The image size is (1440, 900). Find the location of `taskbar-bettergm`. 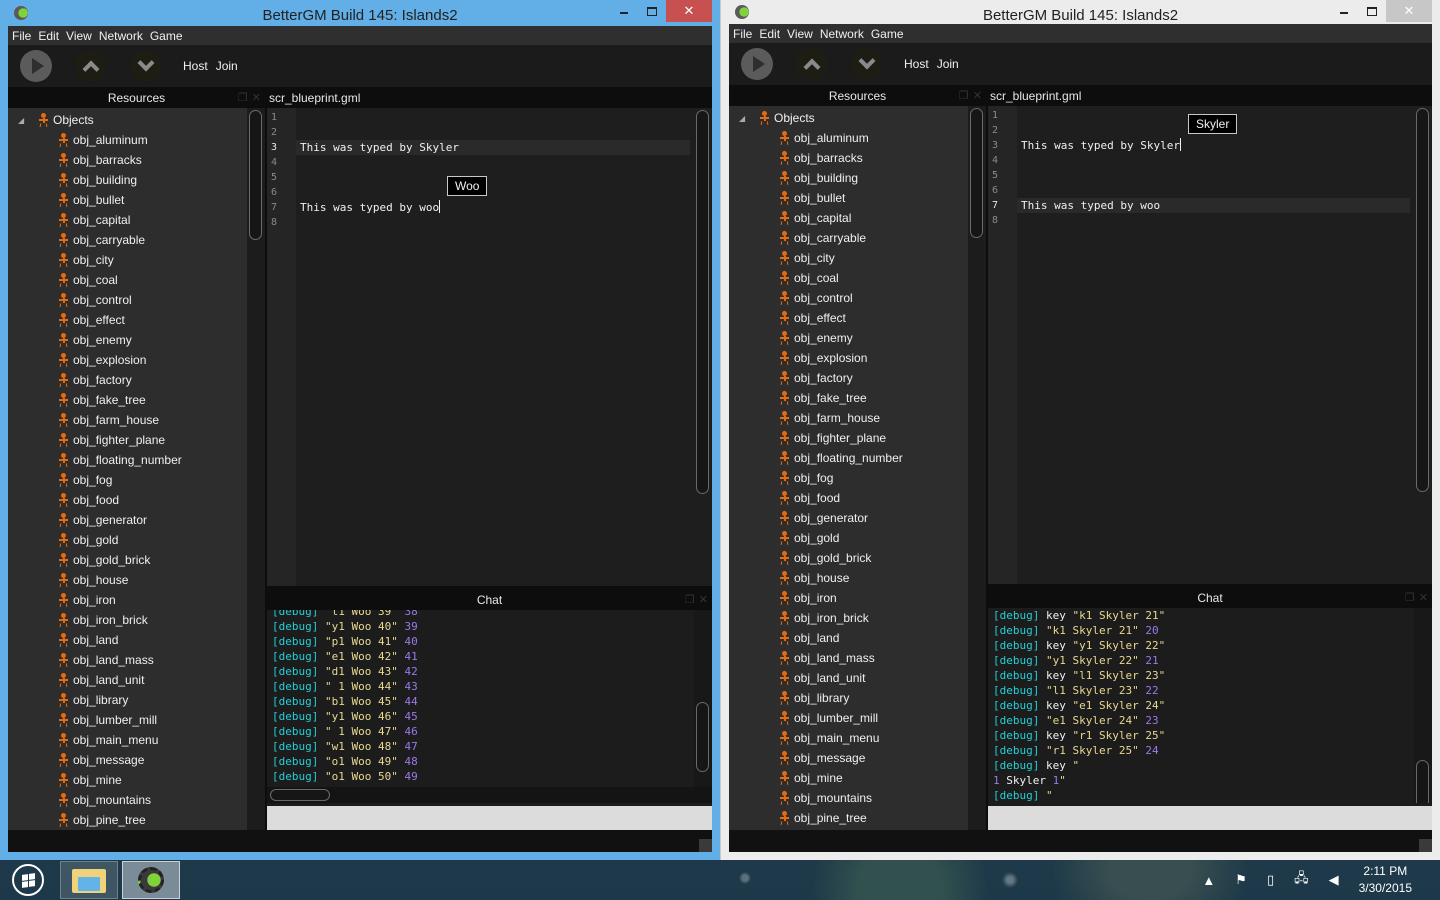

taskbar-bettergm is located at coordinates (151, 880).